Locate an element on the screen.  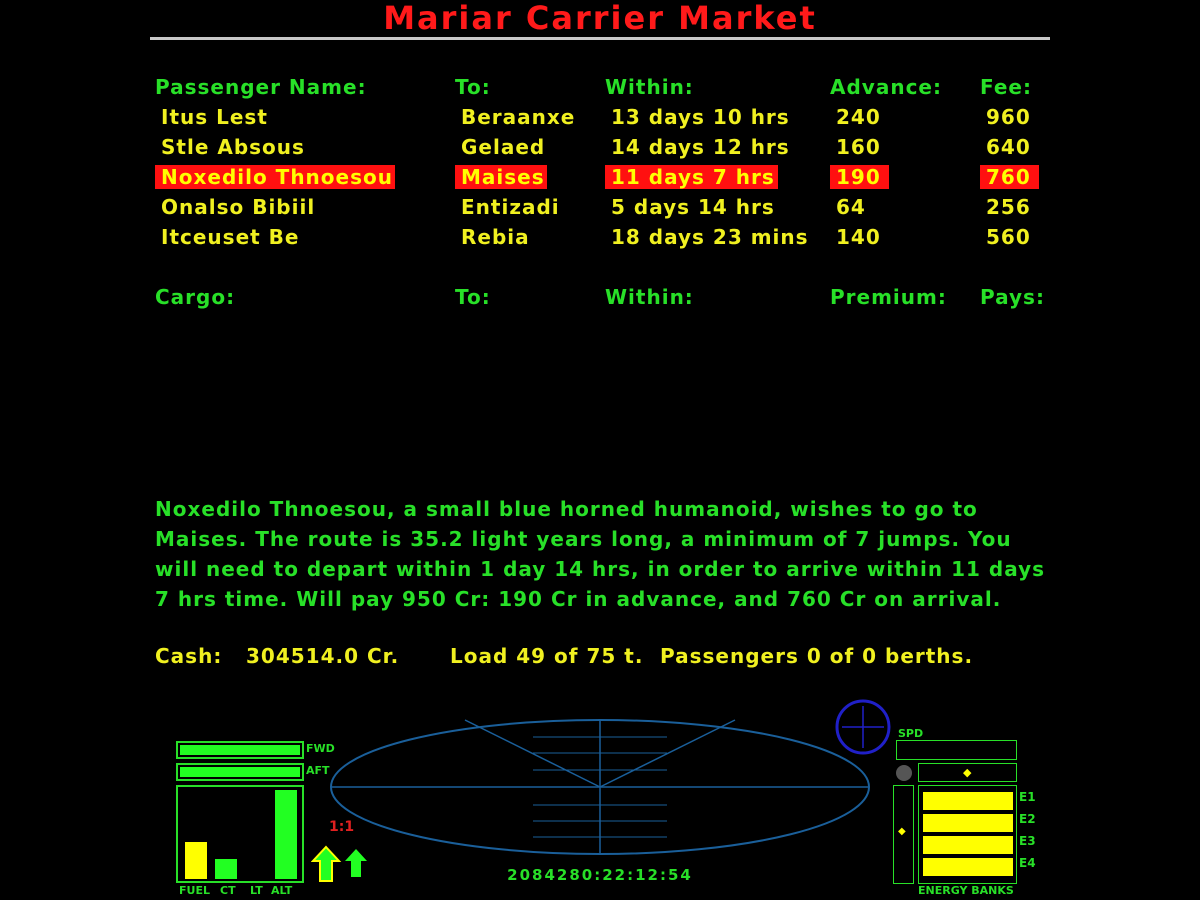
heading-marker-icon: ◆ is located at coordinates (967, 772).